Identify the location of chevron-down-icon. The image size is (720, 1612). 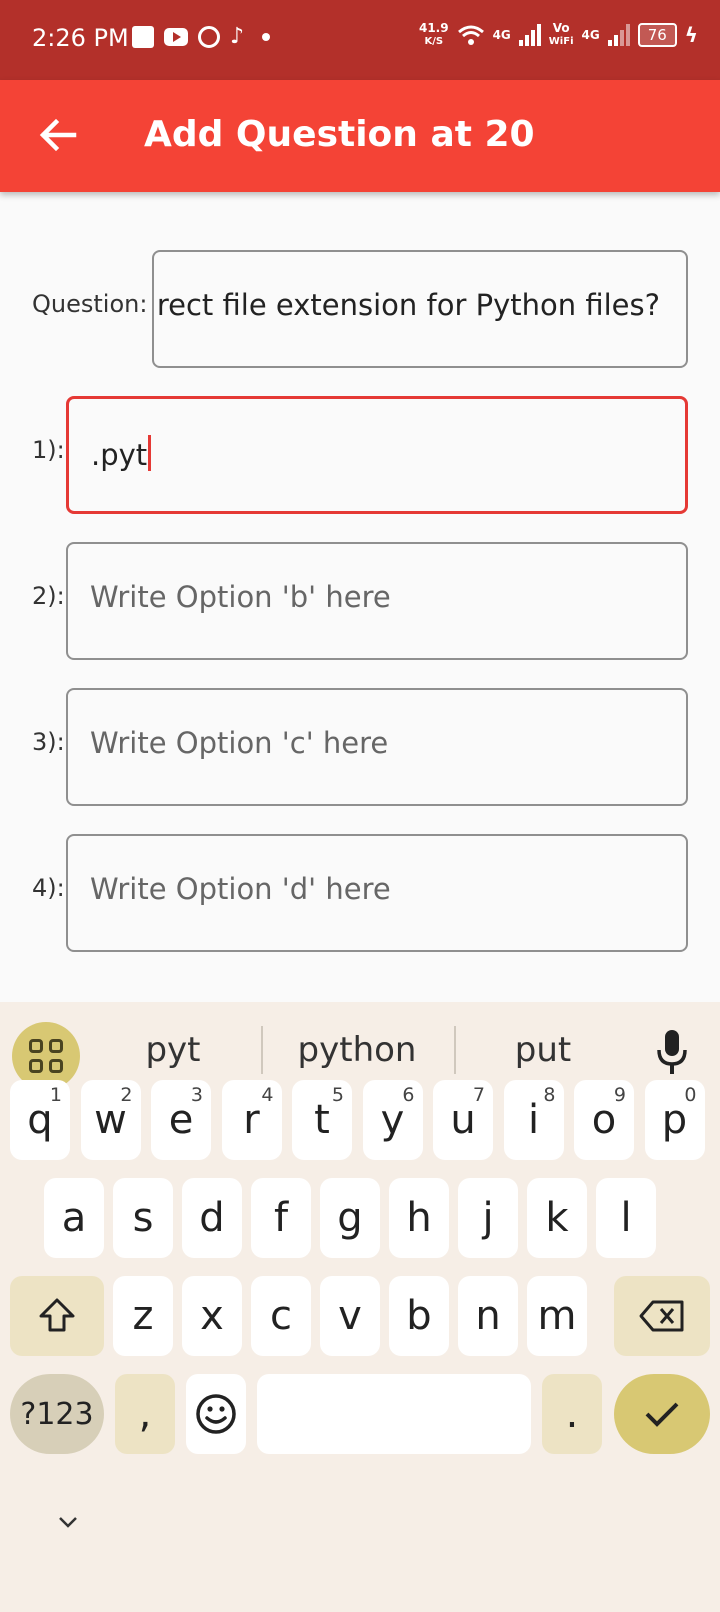
(68, 1522).